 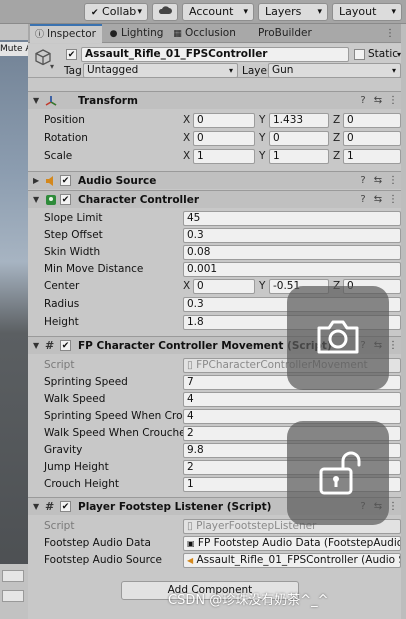 What do you see at coordinates (224, 120) in the screenshot?
I see `position-x-field: 0` at bounding box center [224, 120].